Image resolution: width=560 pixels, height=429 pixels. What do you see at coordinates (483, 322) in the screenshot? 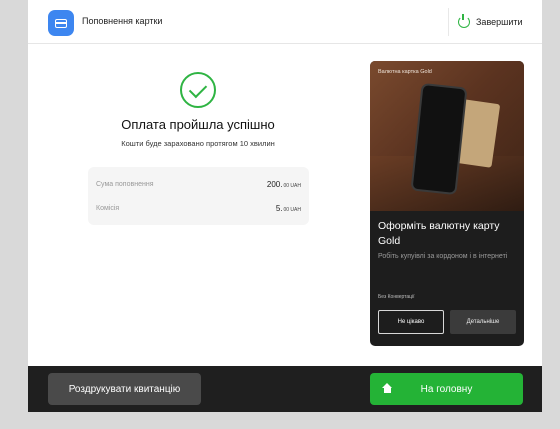
I see `more-details-button: Детальніше` at bounding box center [483, 322].